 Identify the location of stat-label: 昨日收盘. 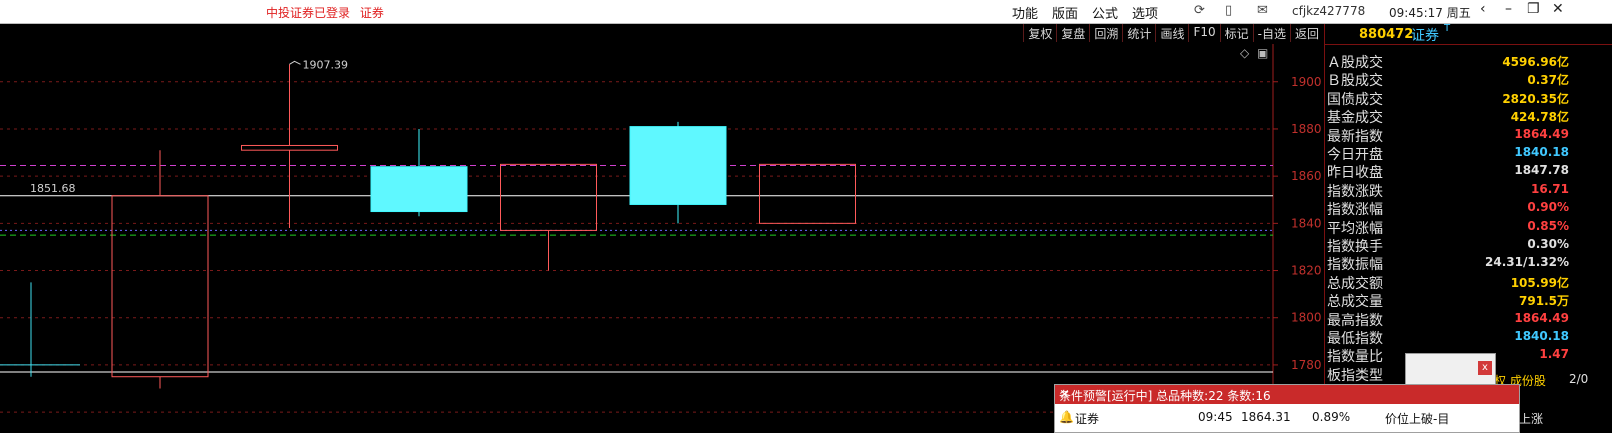
(1355, 173).